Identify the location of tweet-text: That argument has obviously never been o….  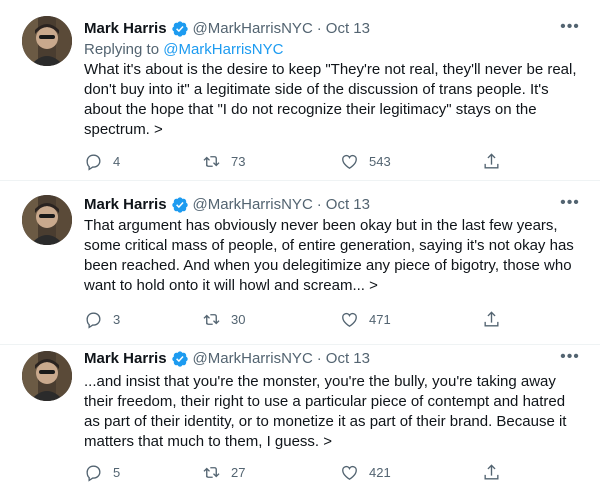
(331, 255).